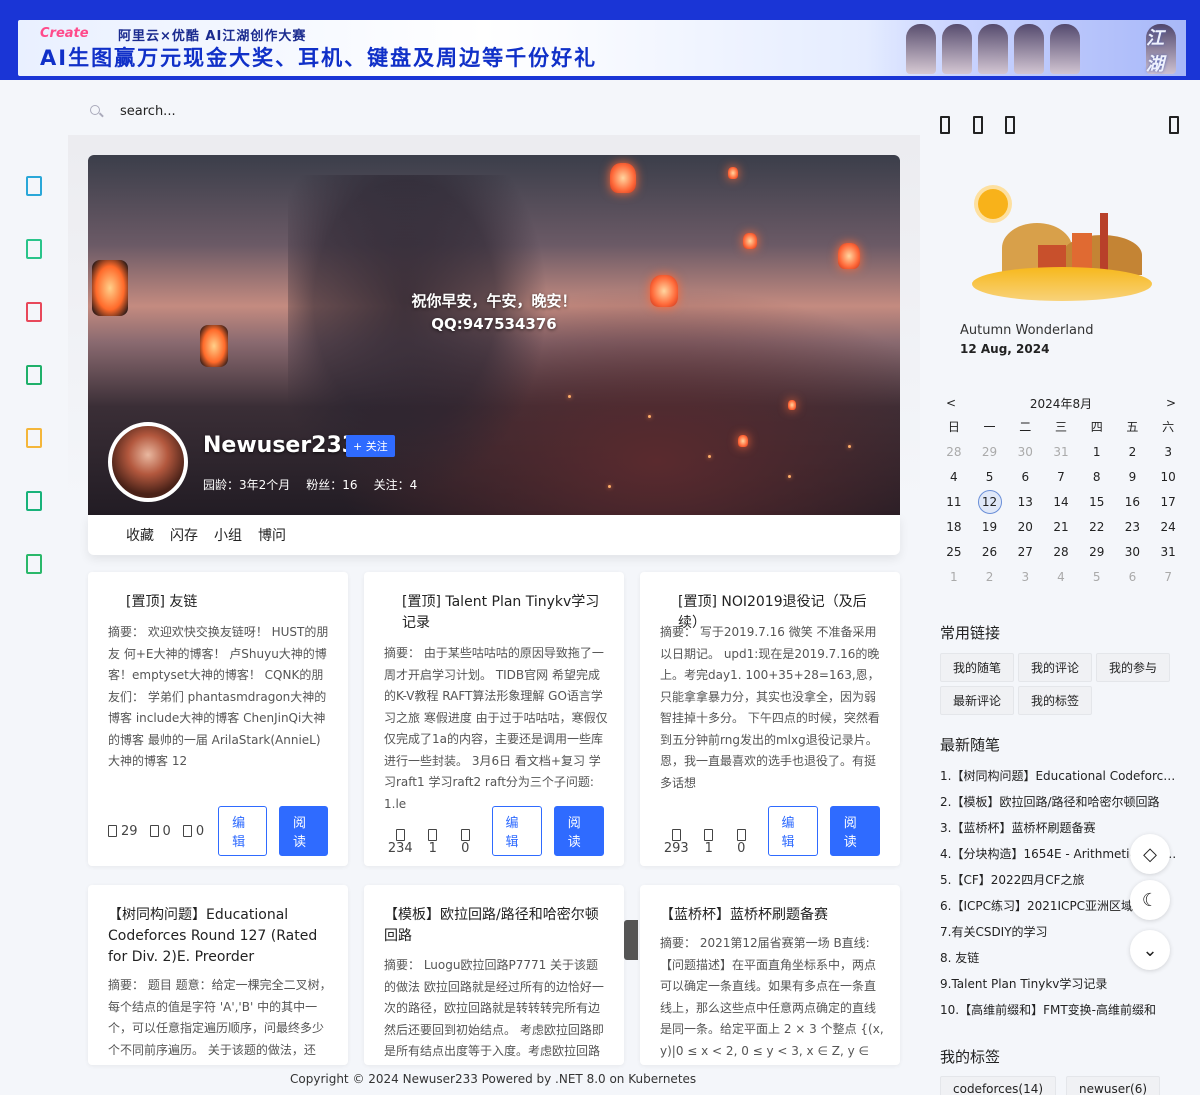 The height and width of the screenshot is (1095, 1200). Describe the element at coordinates (246, 484) in the screenshot. I see `stat-age: 园龄：3年2个月` at that location.